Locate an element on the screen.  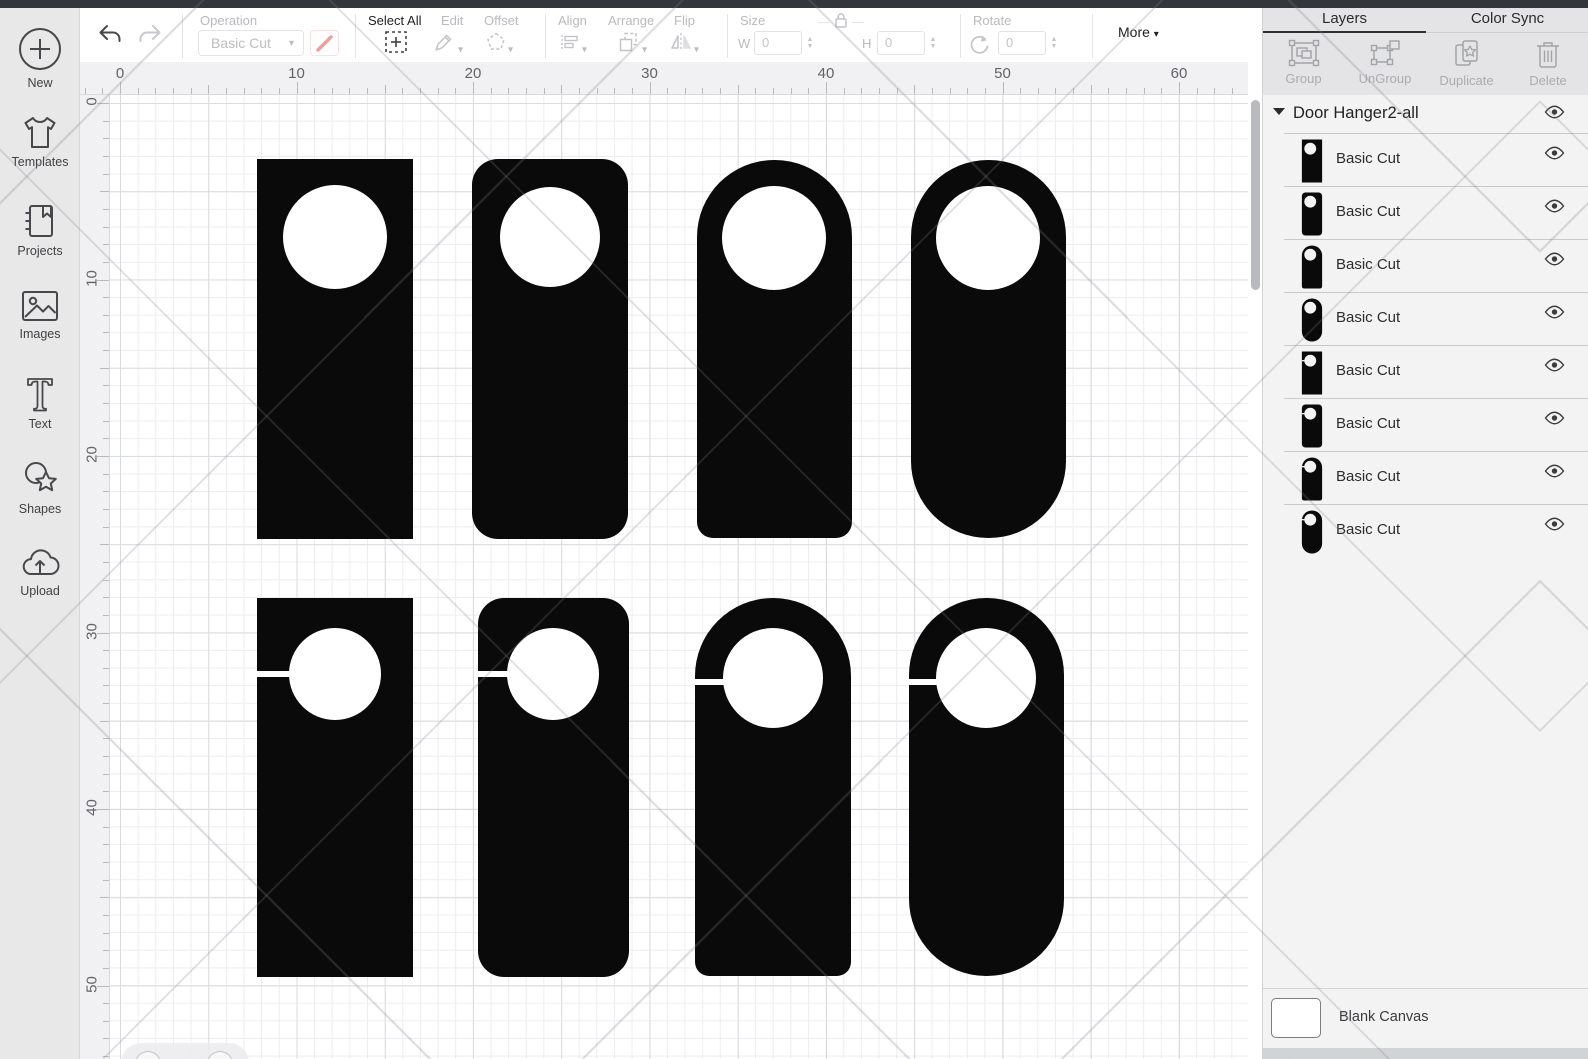
door-hanger-arch-slit is located at coordinates (773, 787).